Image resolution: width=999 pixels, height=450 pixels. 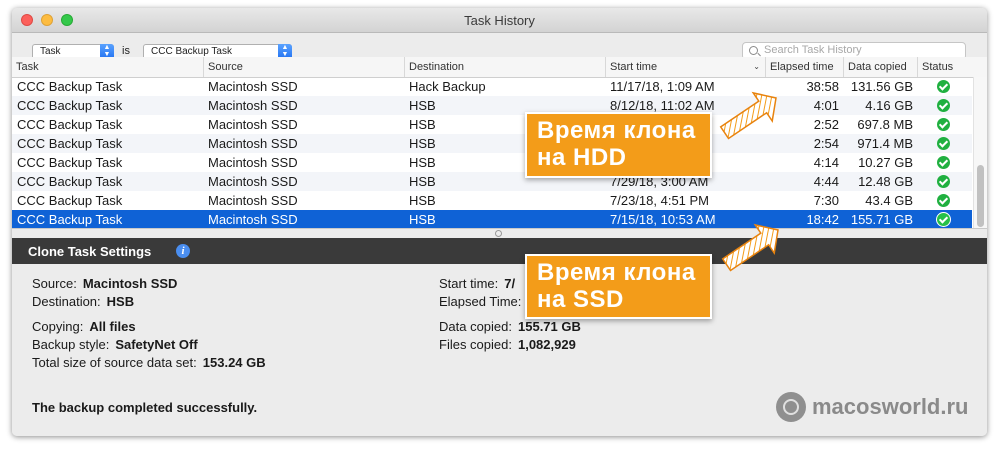 What do you see at coordinates (580, 299) in the screenshot?
I see `ssd-callout-line2: на SSD` at bounding box center [580, 299].